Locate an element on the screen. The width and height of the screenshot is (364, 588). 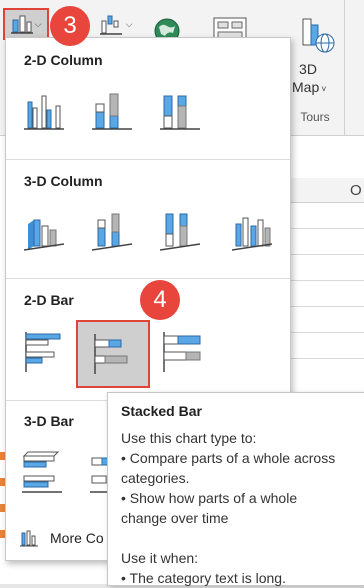
ribbon-divider is located at coordinates (344, 67).